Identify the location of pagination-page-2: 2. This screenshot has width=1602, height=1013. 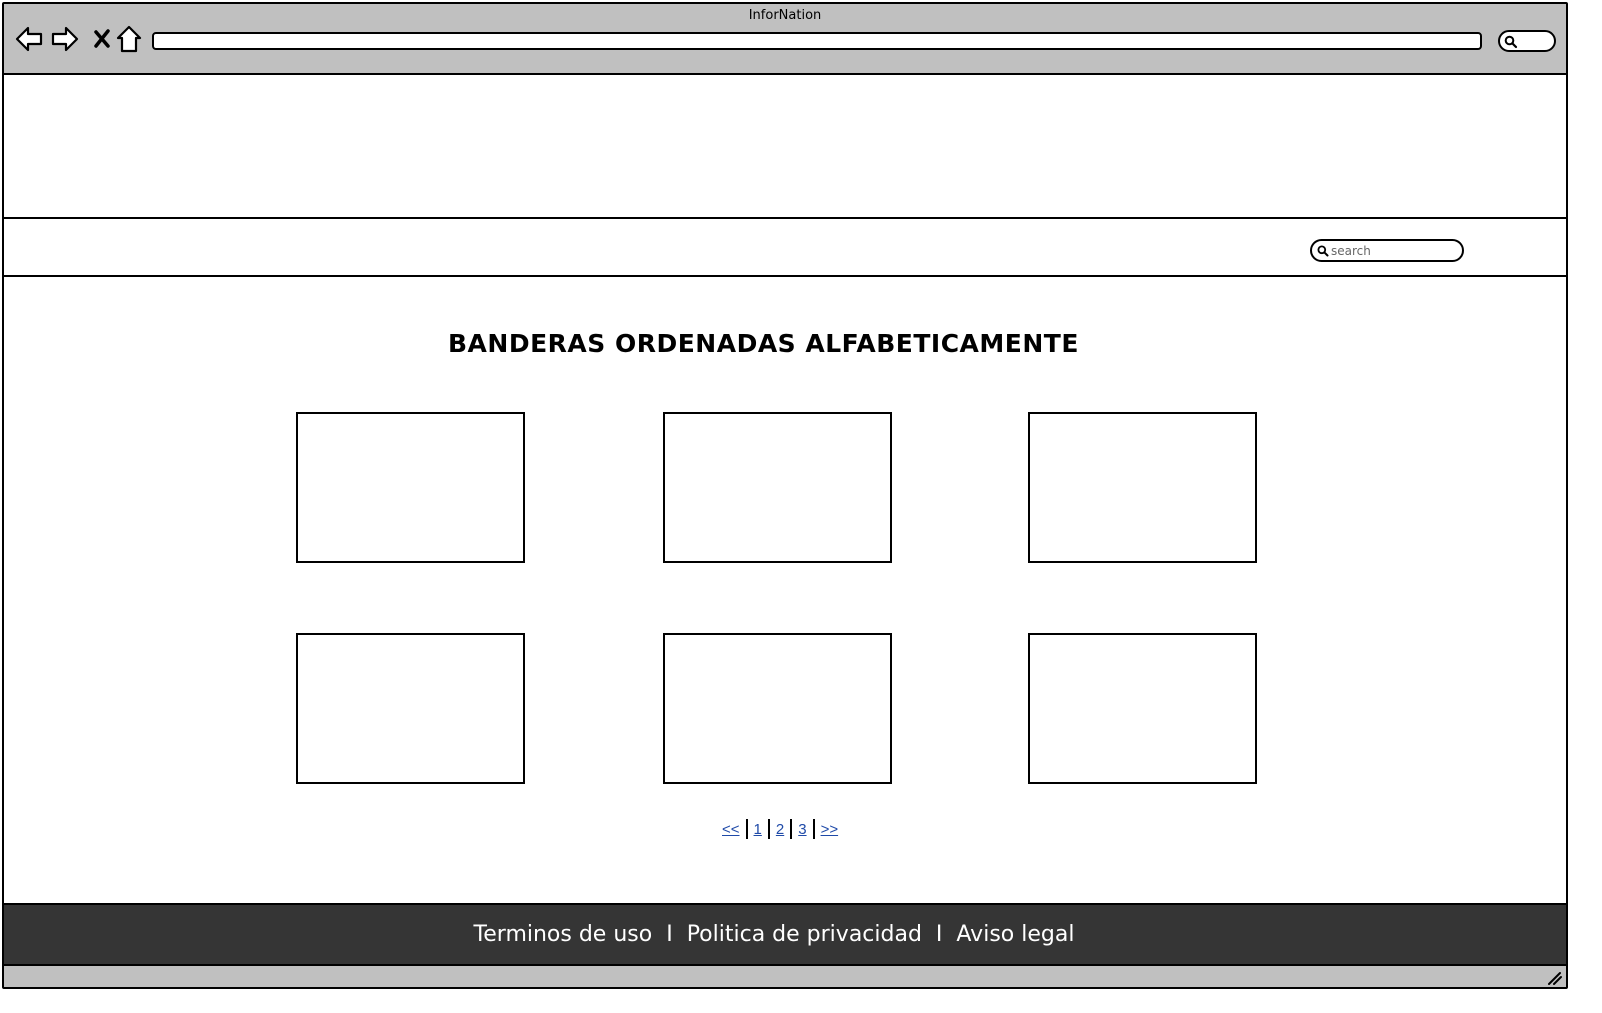
(780, 829).